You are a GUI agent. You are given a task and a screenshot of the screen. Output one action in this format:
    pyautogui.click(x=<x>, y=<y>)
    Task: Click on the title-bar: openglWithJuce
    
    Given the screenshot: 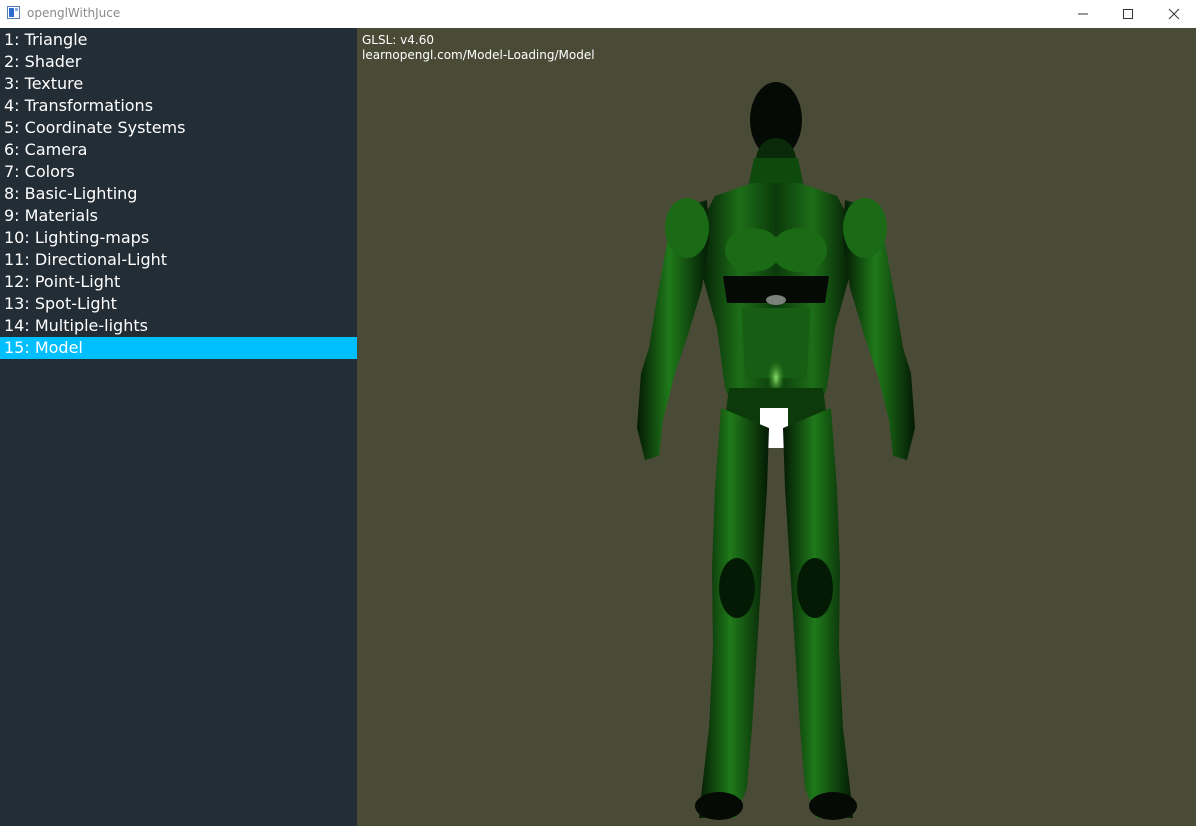 What is the action you would take?
    pyautogui.click(x=598, y=14)
    